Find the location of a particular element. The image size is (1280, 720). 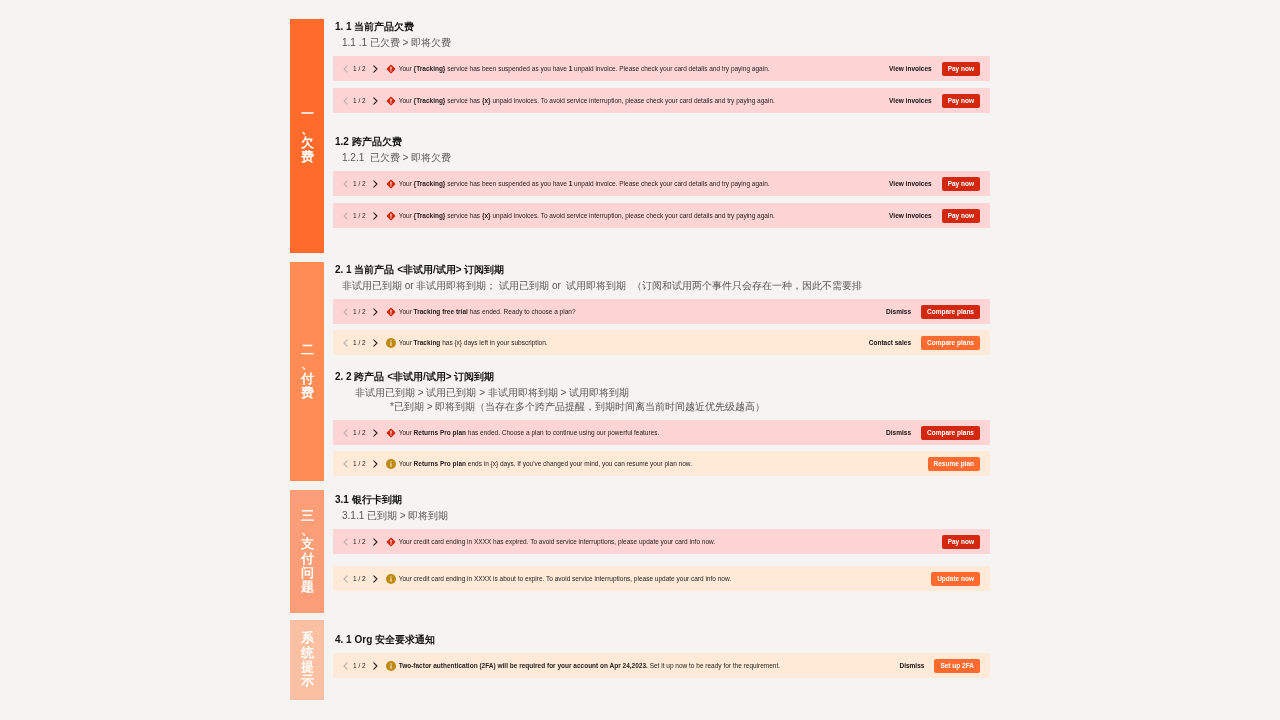

section-heading: 2. 1 当前产品 <非试用/试用> 订阅到期 is located at coordinates (419, 270).